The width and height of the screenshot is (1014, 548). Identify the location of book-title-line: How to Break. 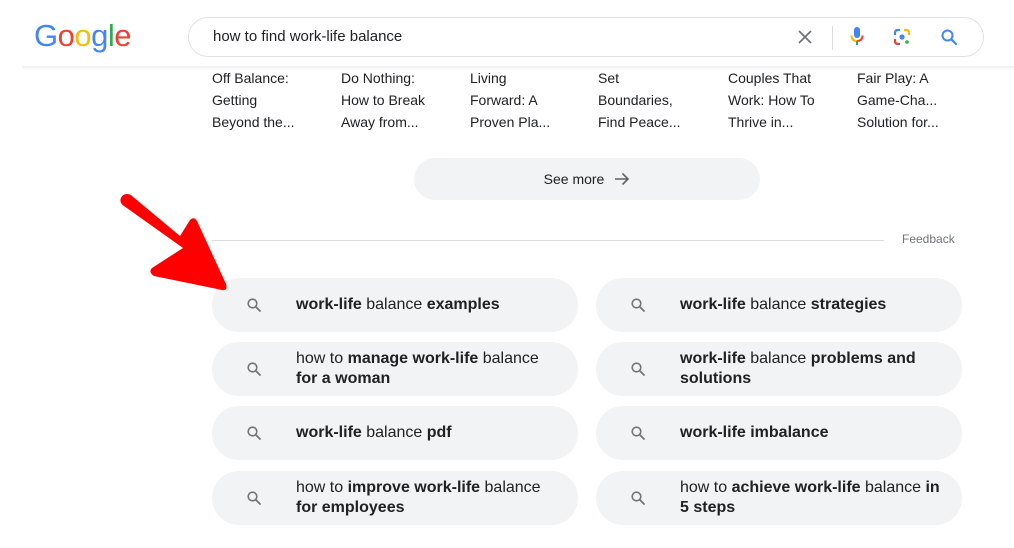
(383, 100).